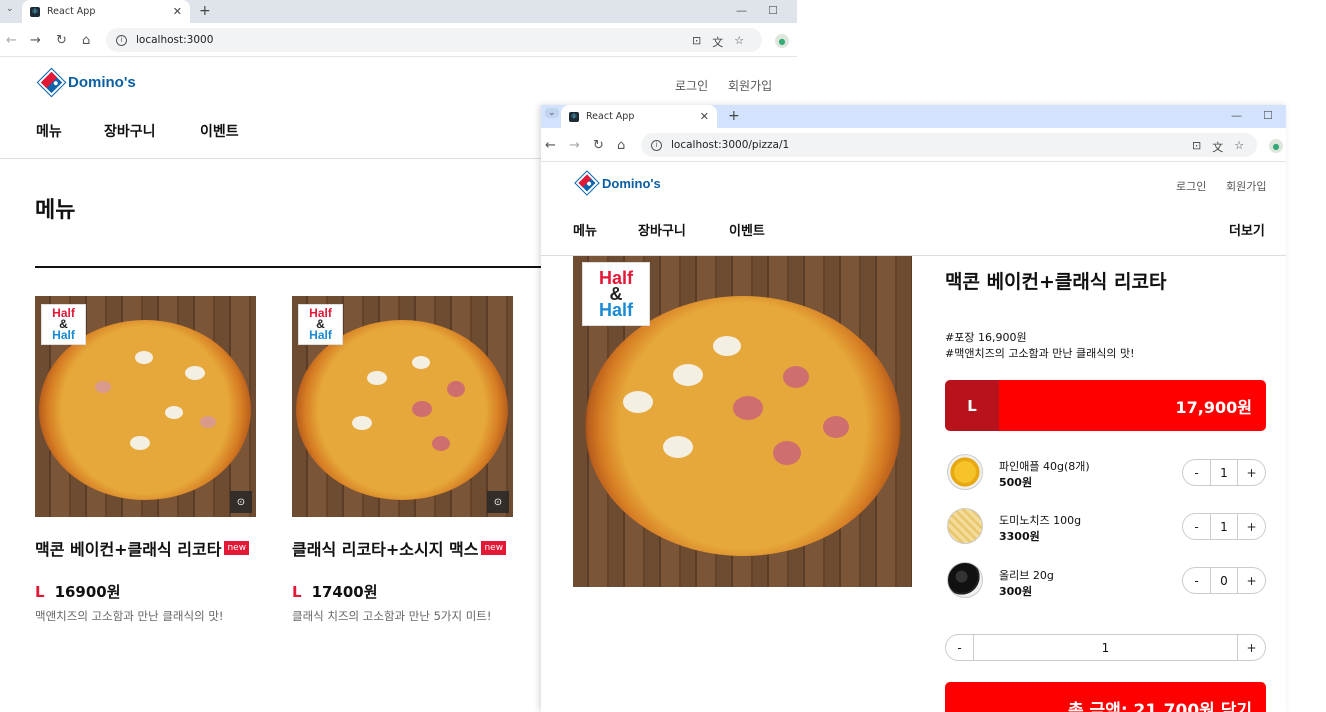  I want to click on option-quantity: 0, so click(1224, 580).